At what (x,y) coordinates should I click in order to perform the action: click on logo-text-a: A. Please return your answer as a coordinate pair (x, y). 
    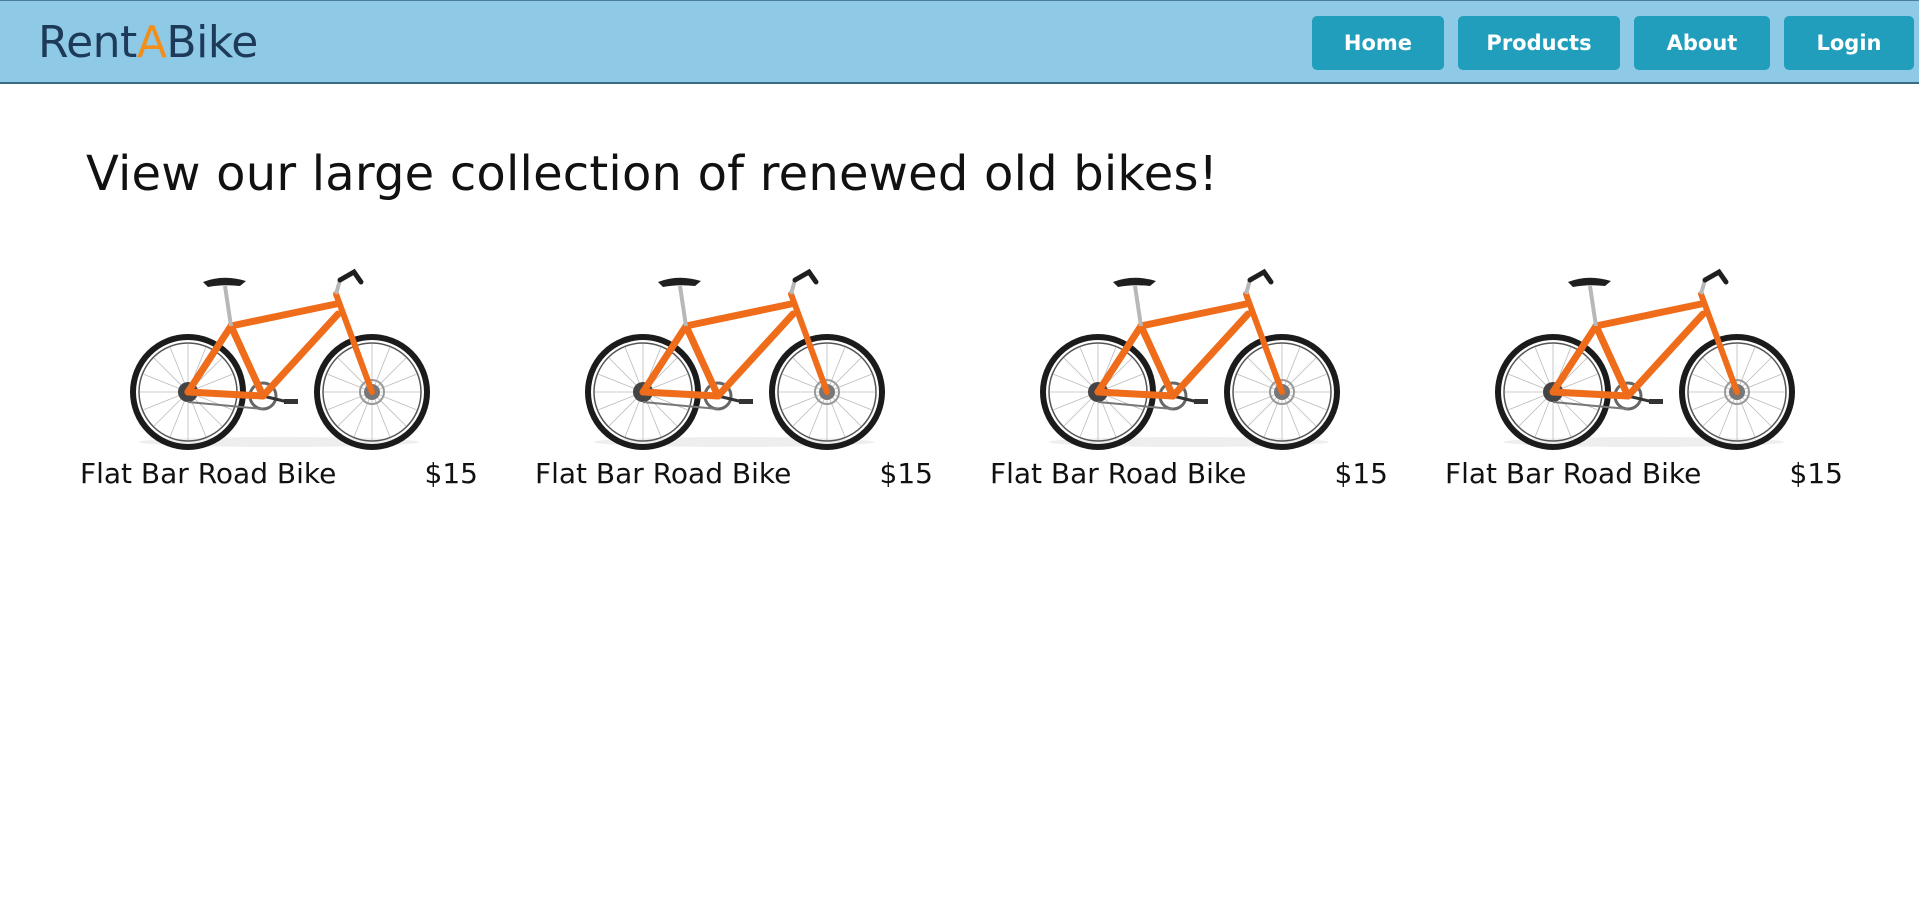
    Looking at the image, I should click on (151, 42).